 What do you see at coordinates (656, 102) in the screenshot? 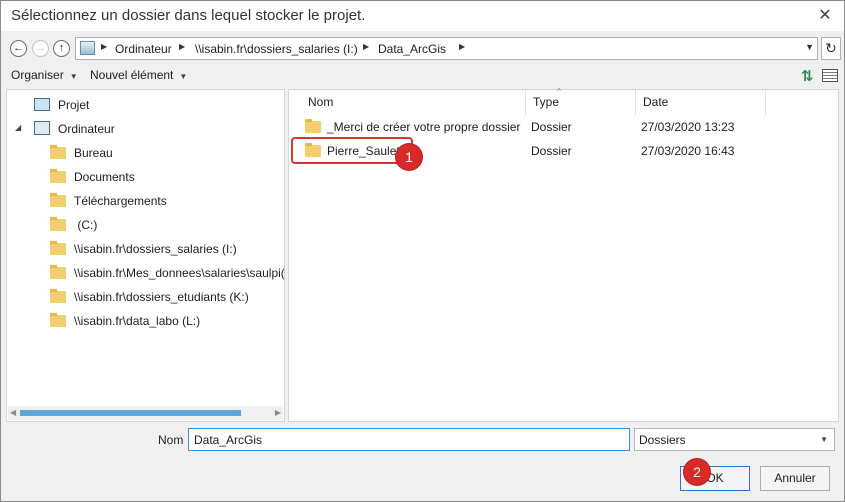
I see `column-label: Date` at bounding box center [656, 102].